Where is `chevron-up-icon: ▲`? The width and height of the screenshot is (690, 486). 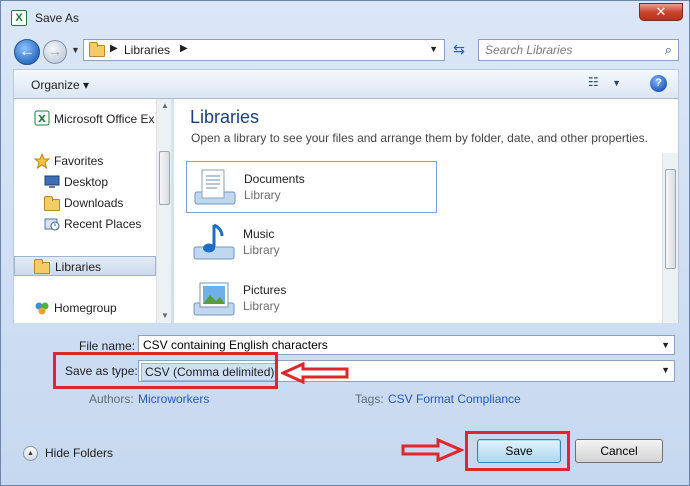 chevron-up-icon: ▲ is located at coordinates (30, 453).